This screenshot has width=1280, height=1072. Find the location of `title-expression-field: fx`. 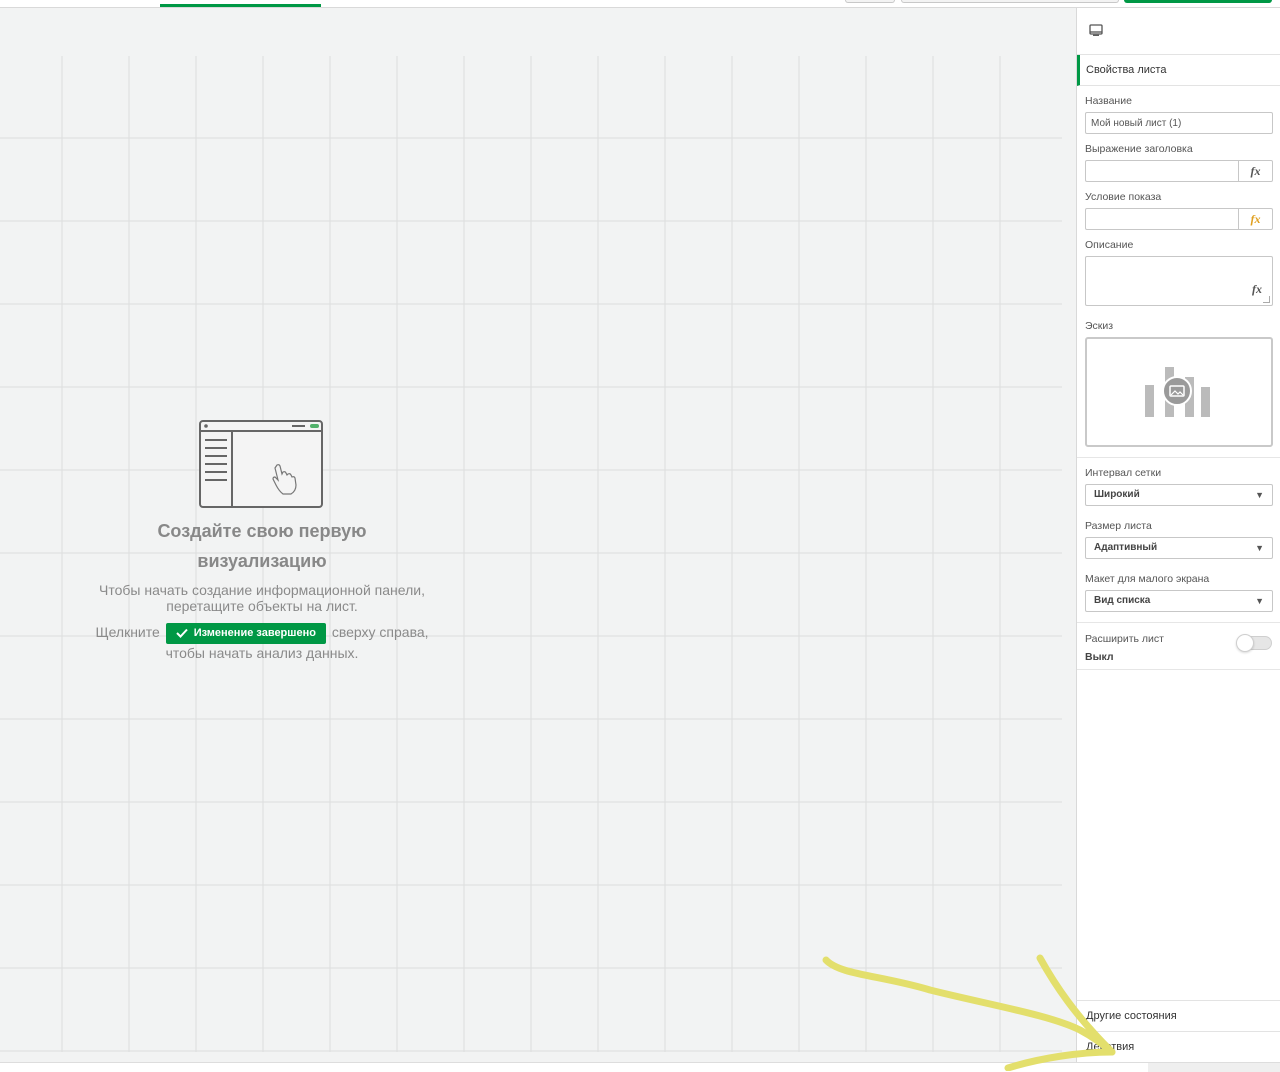

title-expression-field: fx is located at coordinates (1179, 171).